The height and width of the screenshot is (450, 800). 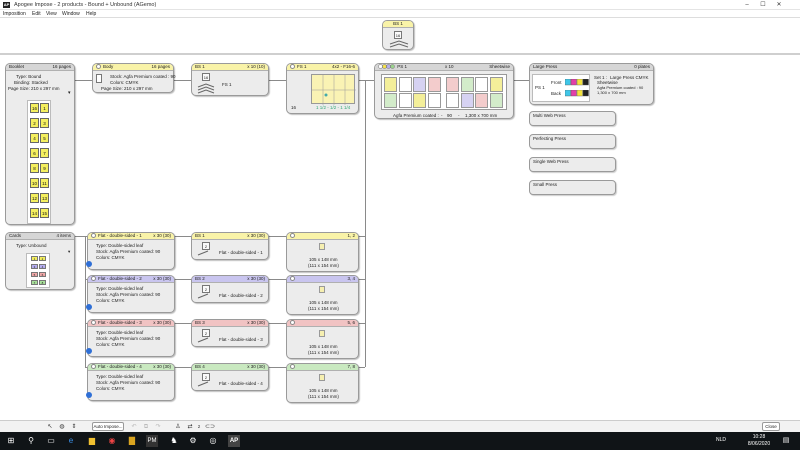 I want to click on clock-time: 10:28, so click(x=759, y=437).